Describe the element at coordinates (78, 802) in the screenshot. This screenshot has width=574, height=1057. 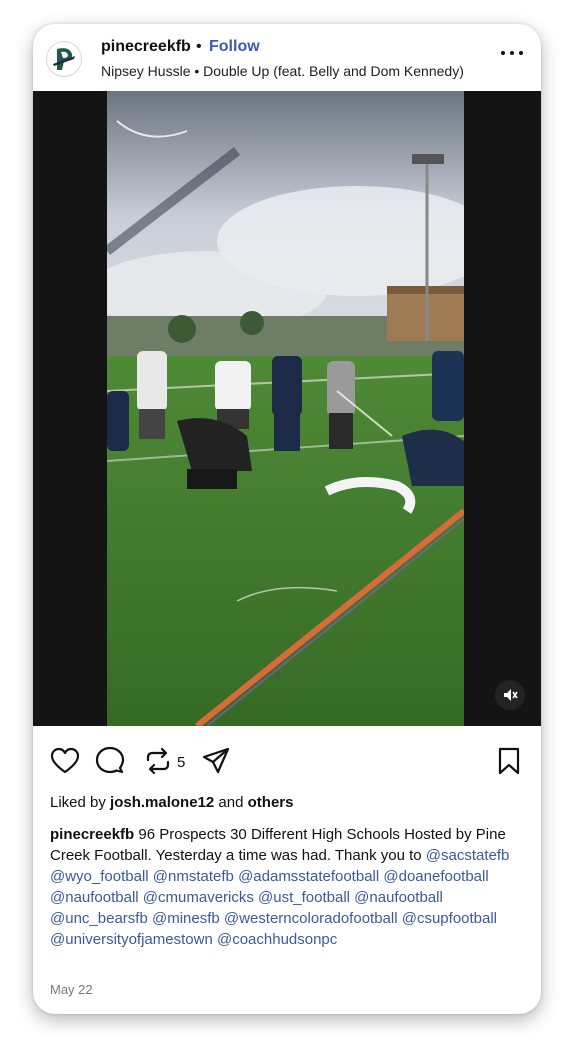
I see `likes-prefix: Liked by` at that location.